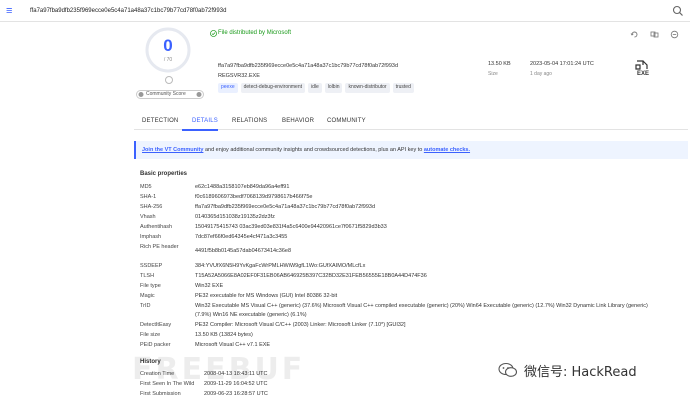 This screenshot has height=400, width=690. What do you see at coordinates (159, 247) in the screenshot?
I see `property-key: Rich PE header` at bounding box center [159, 247].